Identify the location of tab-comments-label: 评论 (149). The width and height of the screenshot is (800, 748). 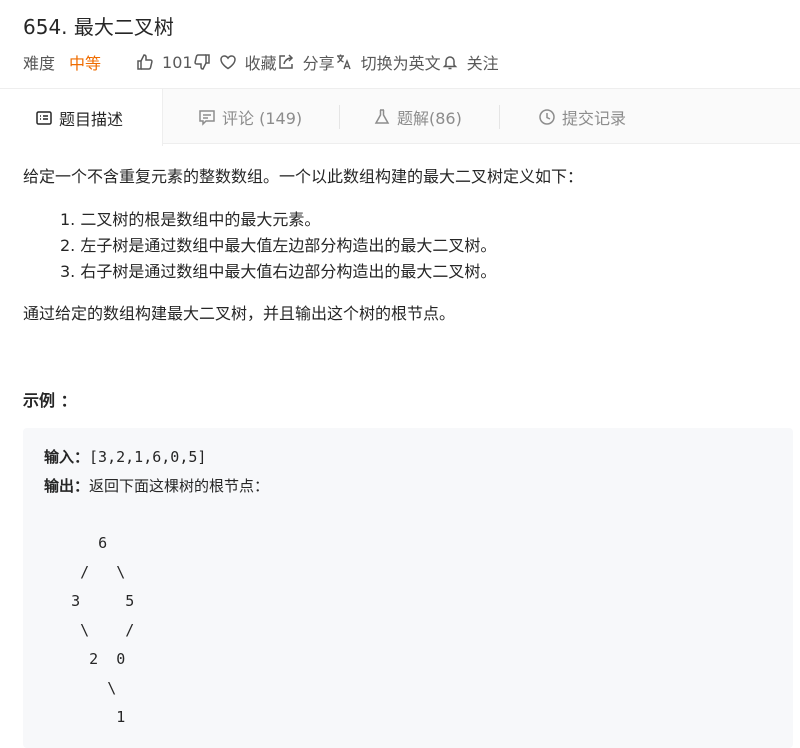
(262, 118).